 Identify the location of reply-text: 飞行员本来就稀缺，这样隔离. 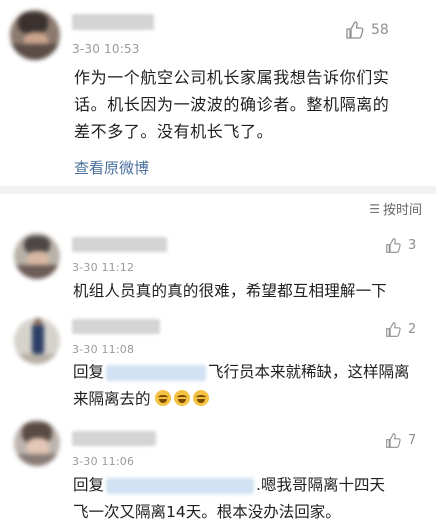
(309, 372).